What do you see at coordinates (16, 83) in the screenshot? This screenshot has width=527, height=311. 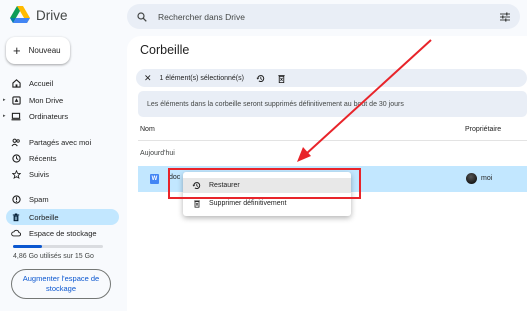 I see `home-icon` at bounding box center [16, 83].